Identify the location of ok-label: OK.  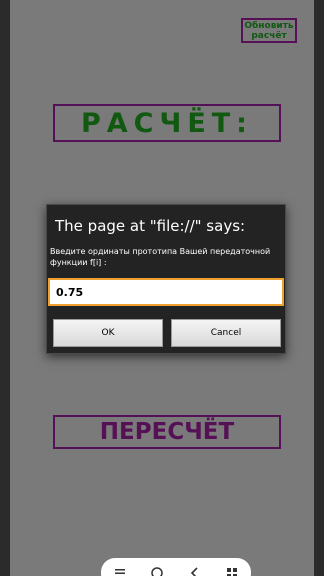
(108, 333).